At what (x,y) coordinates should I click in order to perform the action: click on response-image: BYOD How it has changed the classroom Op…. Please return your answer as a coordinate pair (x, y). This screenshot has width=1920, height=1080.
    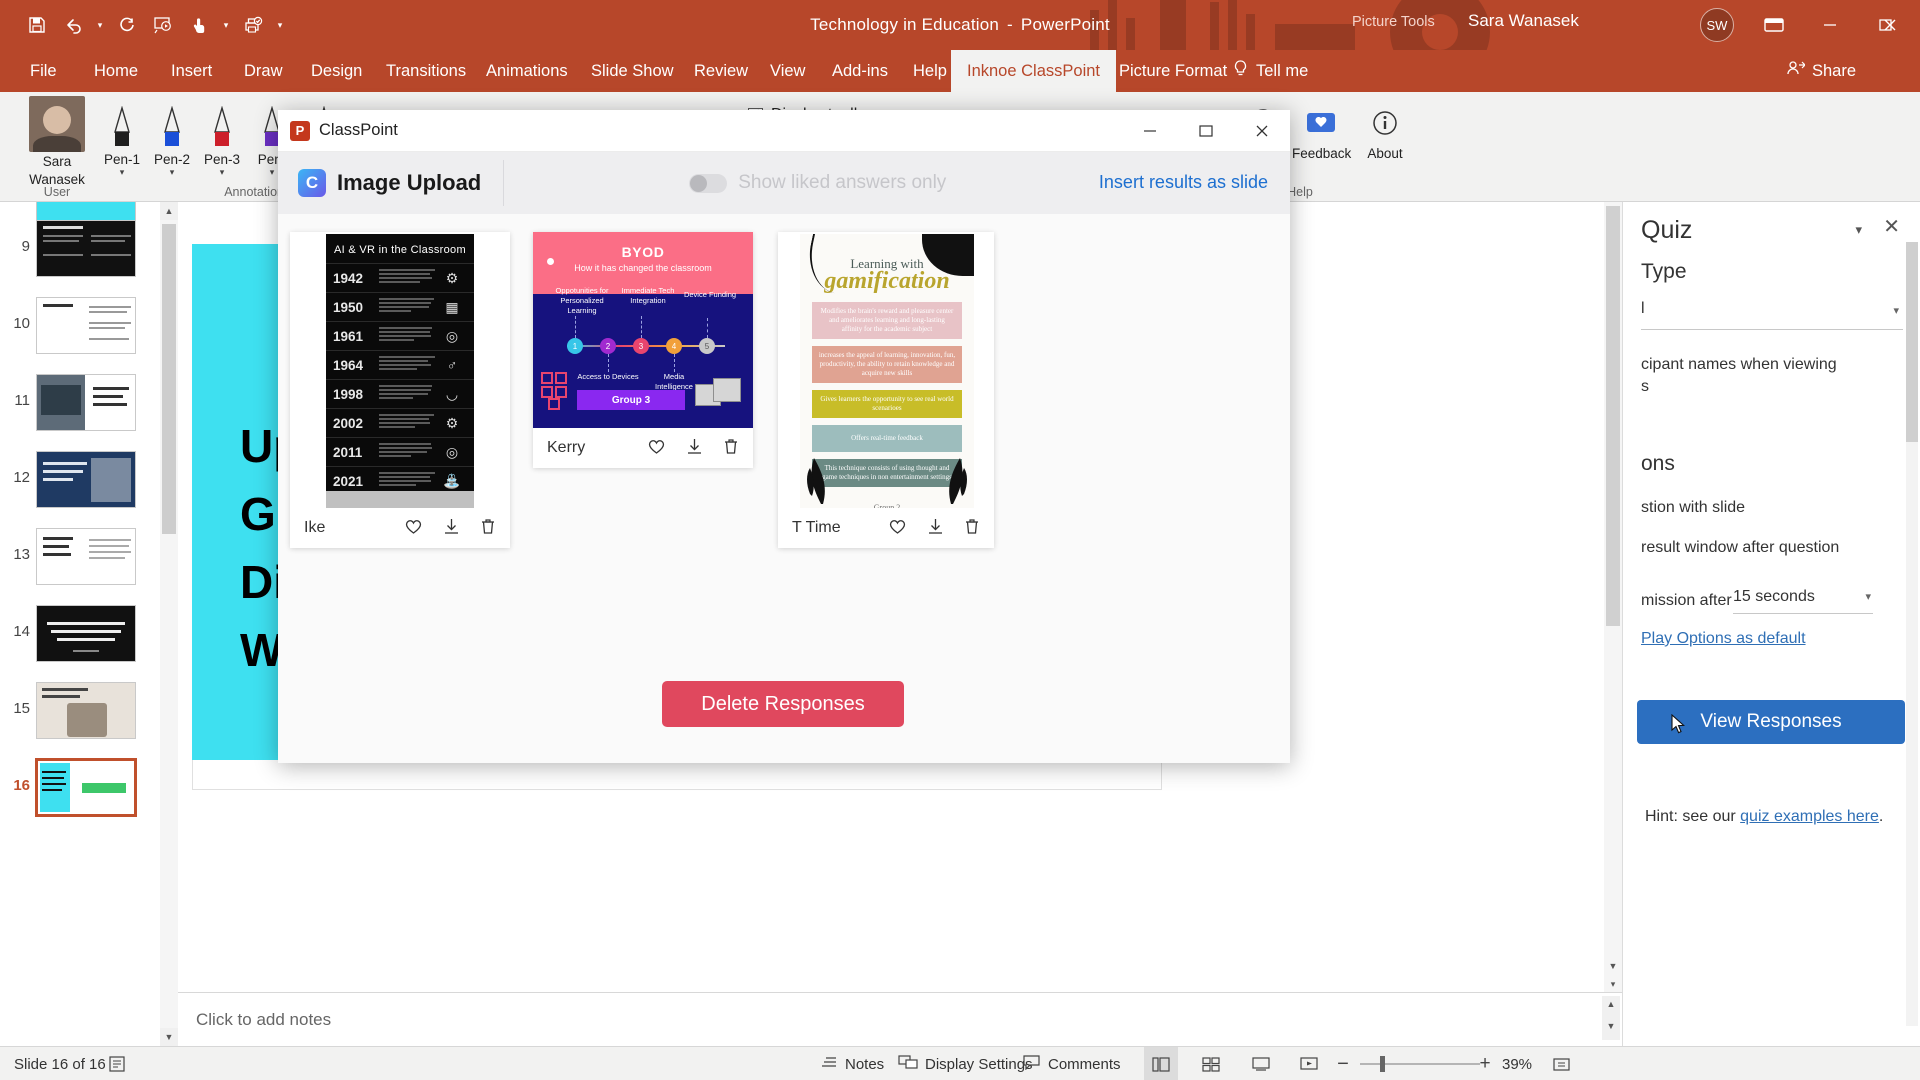
    Looking at the image, I should click on (643, 330).